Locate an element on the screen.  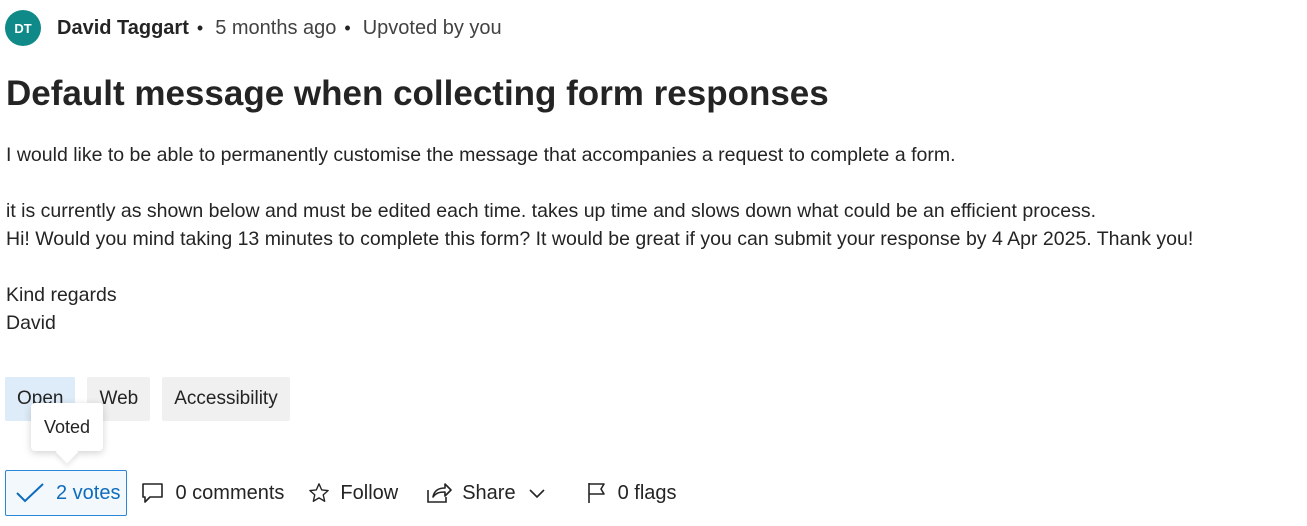
body-paragraph: David is located at coordinates (31, 323).